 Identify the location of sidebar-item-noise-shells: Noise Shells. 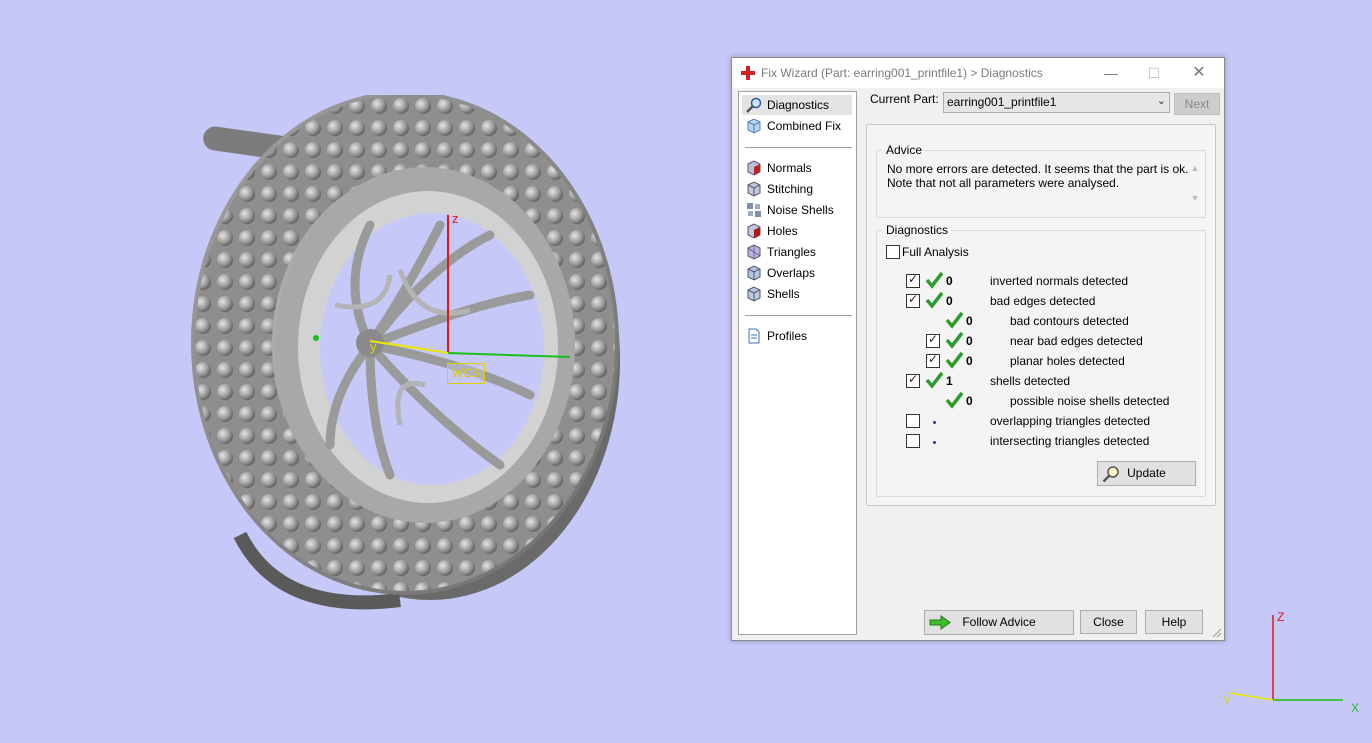
(797, 210).